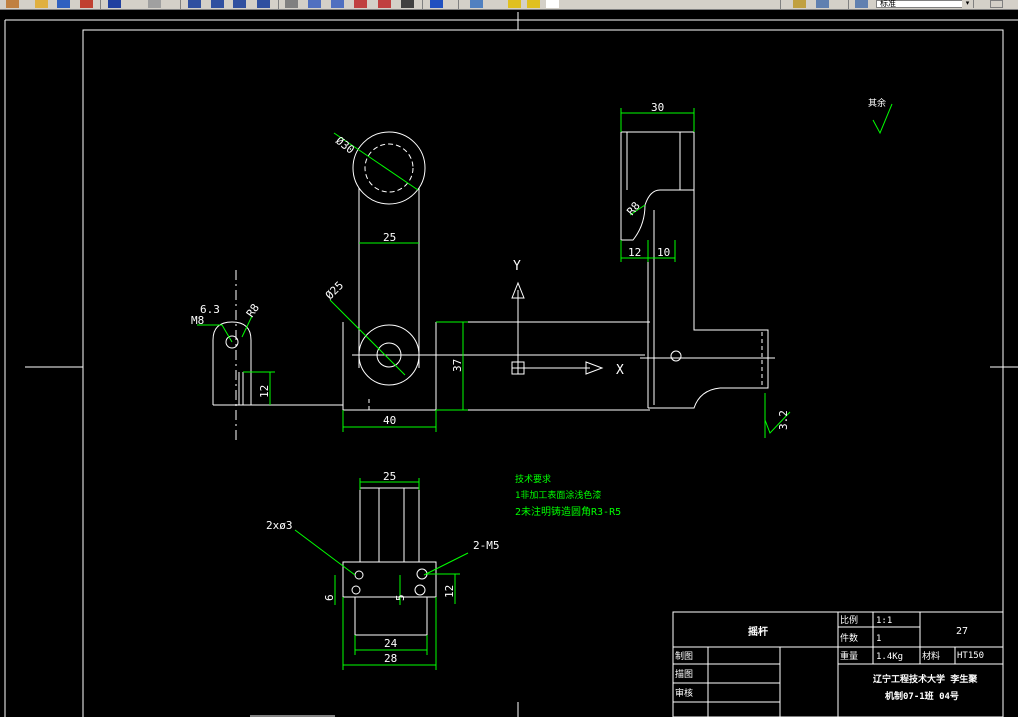  What do you see at coordinates (783, 420) in the screenshot?
I see `roughness-3-2: 3.2` at bounding box center [783, 420].